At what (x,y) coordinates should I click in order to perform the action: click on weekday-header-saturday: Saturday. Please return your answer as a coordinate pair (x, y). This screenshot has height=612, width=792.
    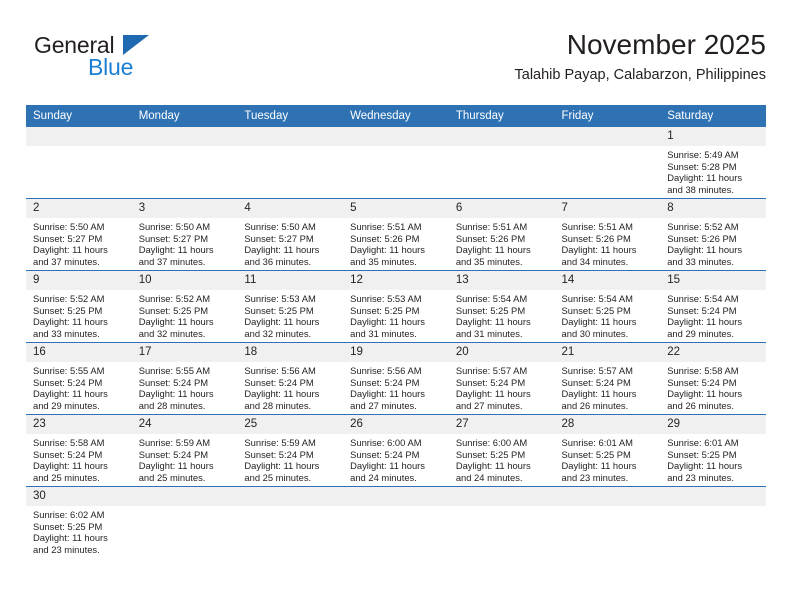
    Looking at the image, I should click on (713, 116).